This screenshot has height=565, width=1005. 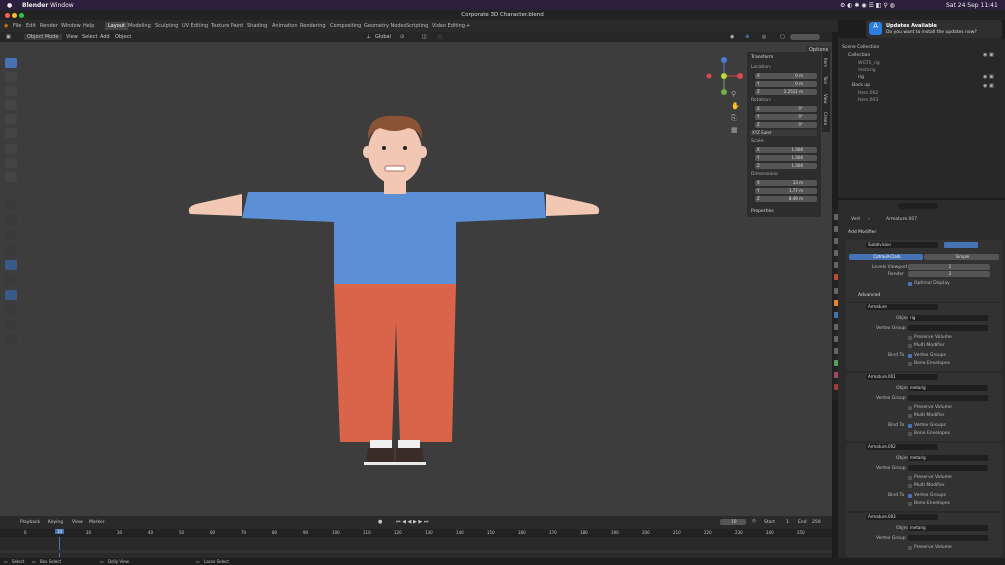 What do you see at coordinates (166, 26) in the screenshot?
I see `workspace-tab-sculpting: Sculpting` at bounding box center [166, 26].